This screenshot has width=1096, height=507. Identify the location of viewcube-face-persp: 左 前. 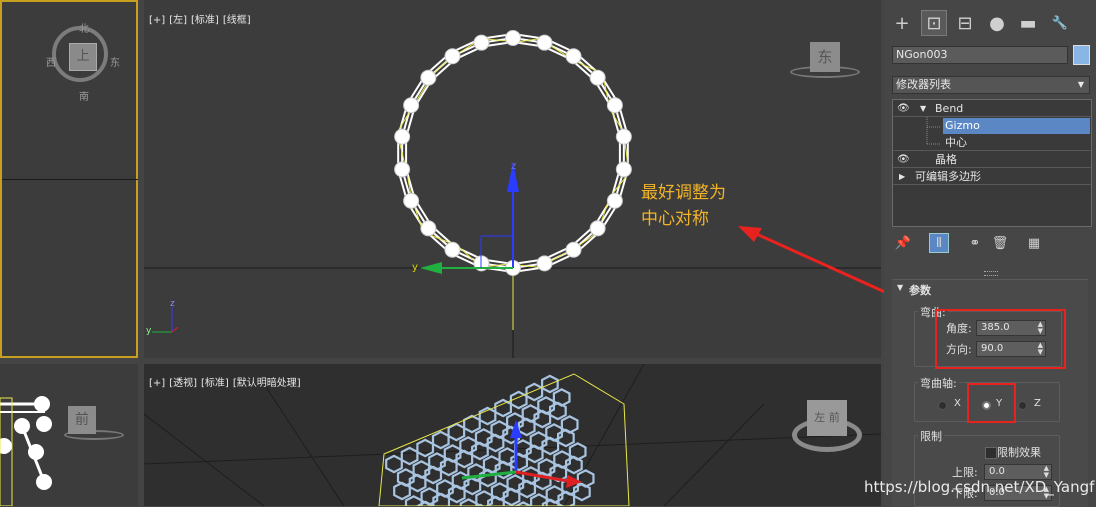
(827, 418).